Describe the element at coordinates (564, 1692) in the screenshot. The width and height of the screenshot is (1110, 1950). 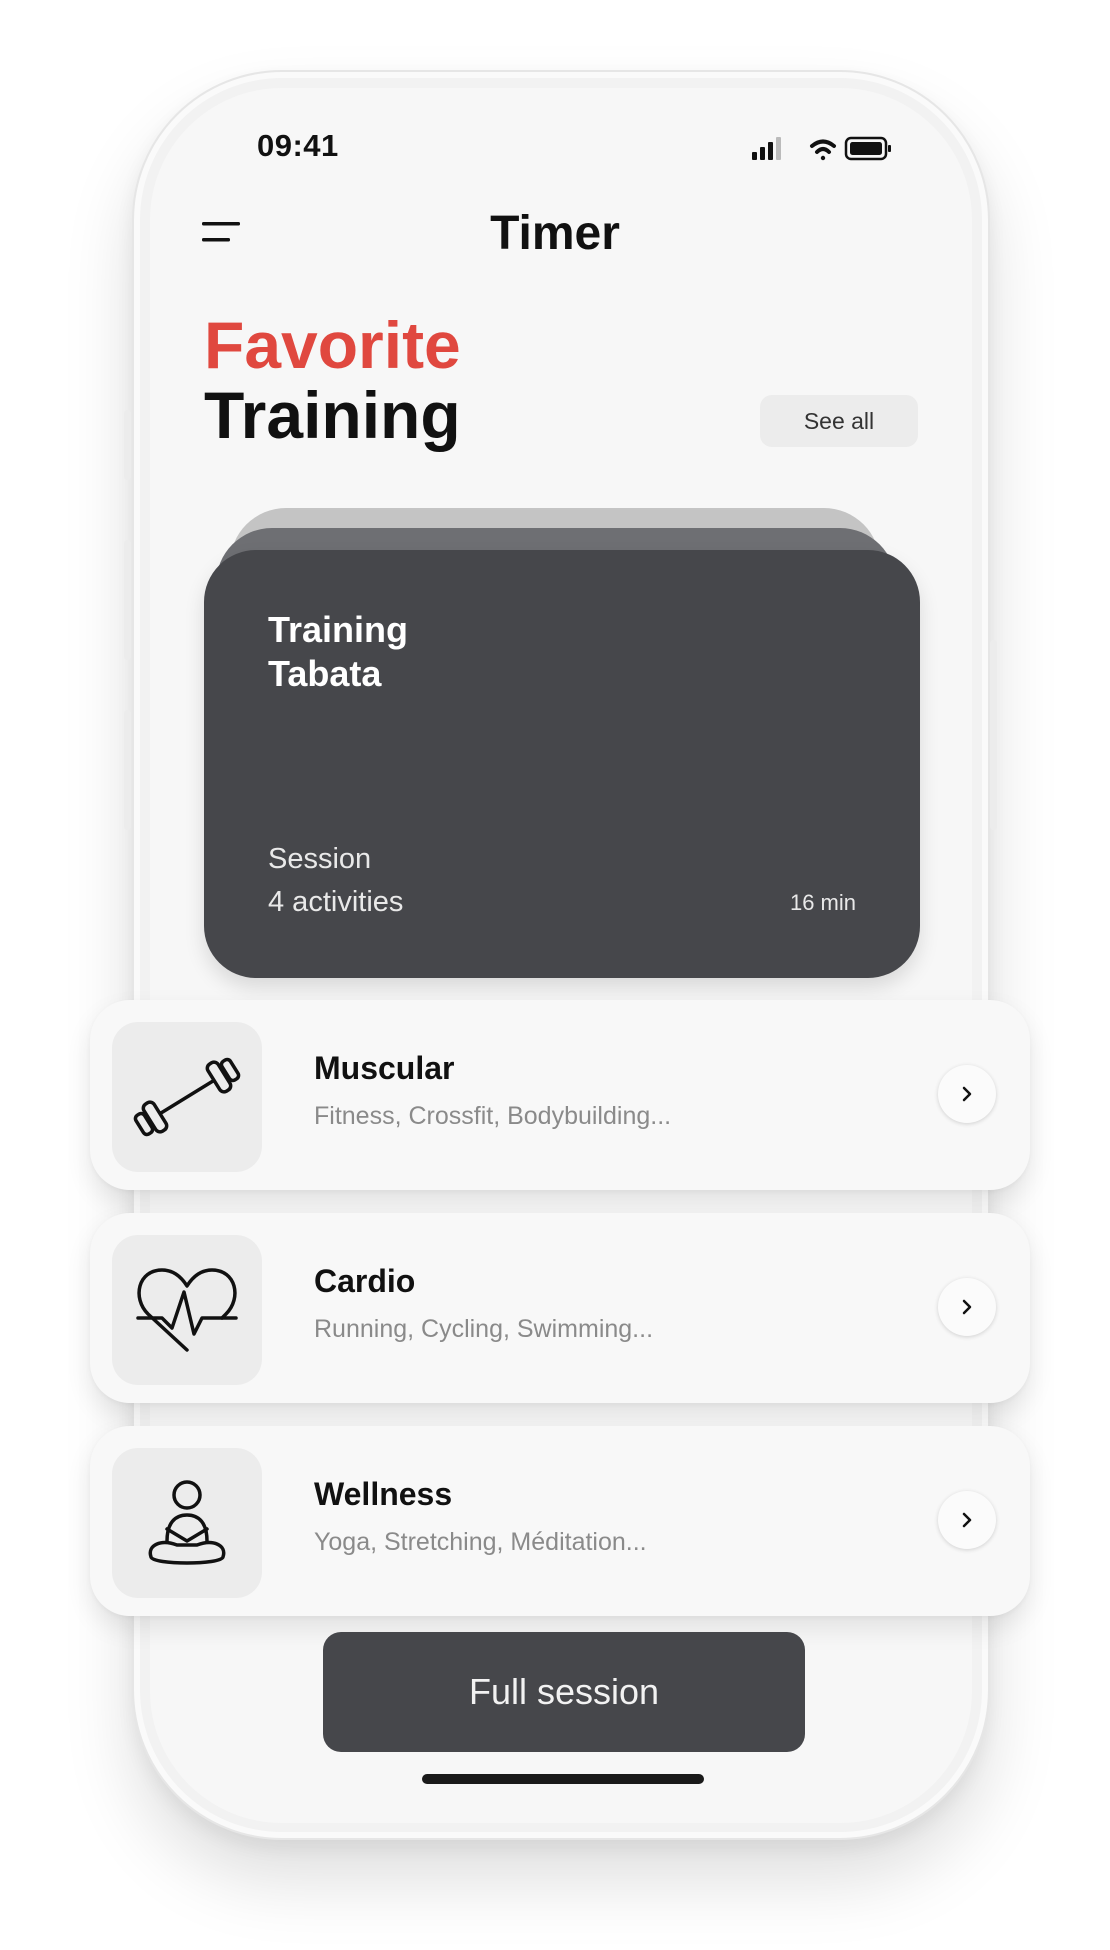
I see `full-session-button: Full session` at that location.